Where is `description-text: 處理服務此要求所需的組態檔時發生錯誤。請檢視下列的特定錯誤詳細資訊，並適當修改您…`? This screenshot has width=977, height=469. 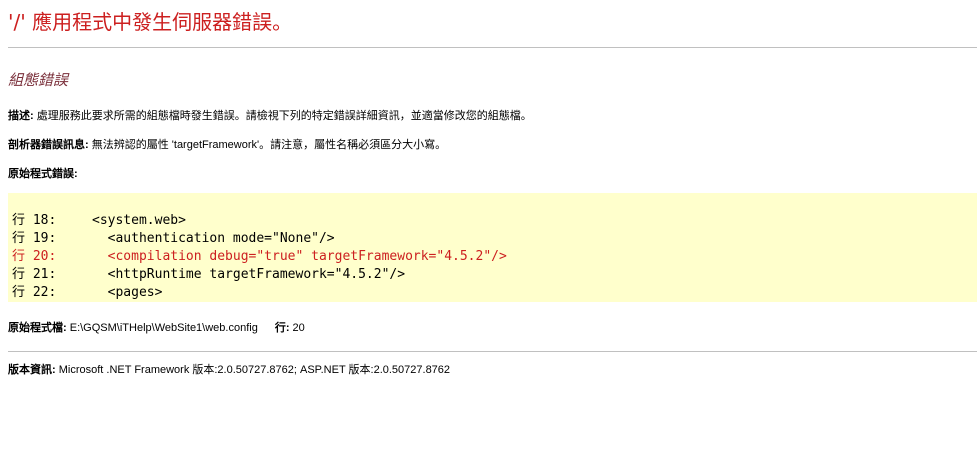
description-text: 處理服務此要求所需的組態檔時發生錯誤。請檢視下列的特定錯誤詳細資訊，並適當修改您… is located at coordinates (282, 116).